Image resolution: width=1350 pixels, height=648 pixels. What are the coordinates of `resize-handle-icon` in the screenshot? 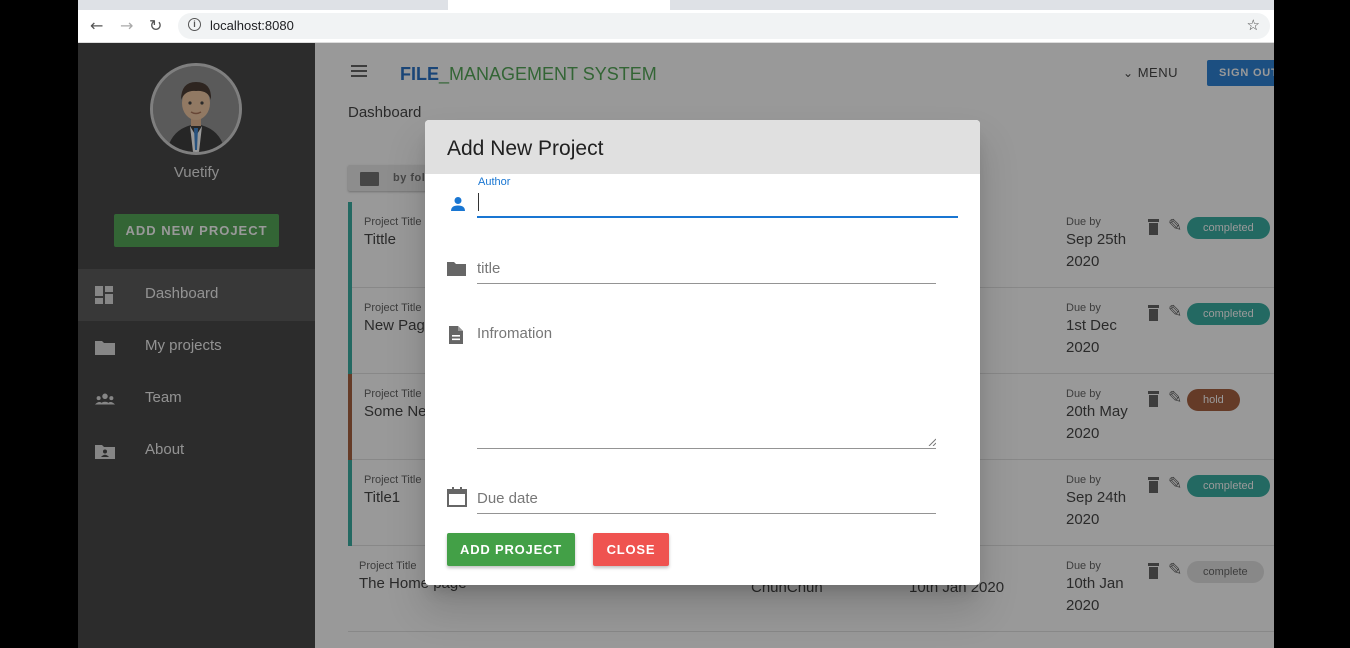 It's located at (931, 441).